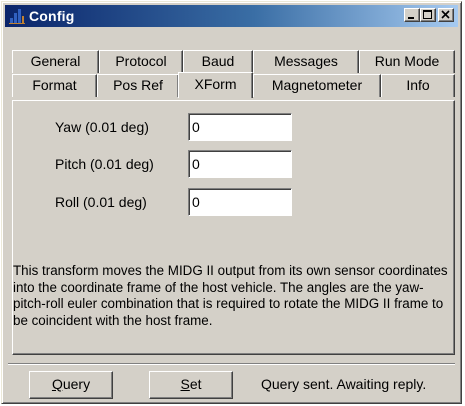 This screenshot has height=406, width=465. Describe the element at coordinates (231, 364) in the screenshot. I see `divider` at that location.